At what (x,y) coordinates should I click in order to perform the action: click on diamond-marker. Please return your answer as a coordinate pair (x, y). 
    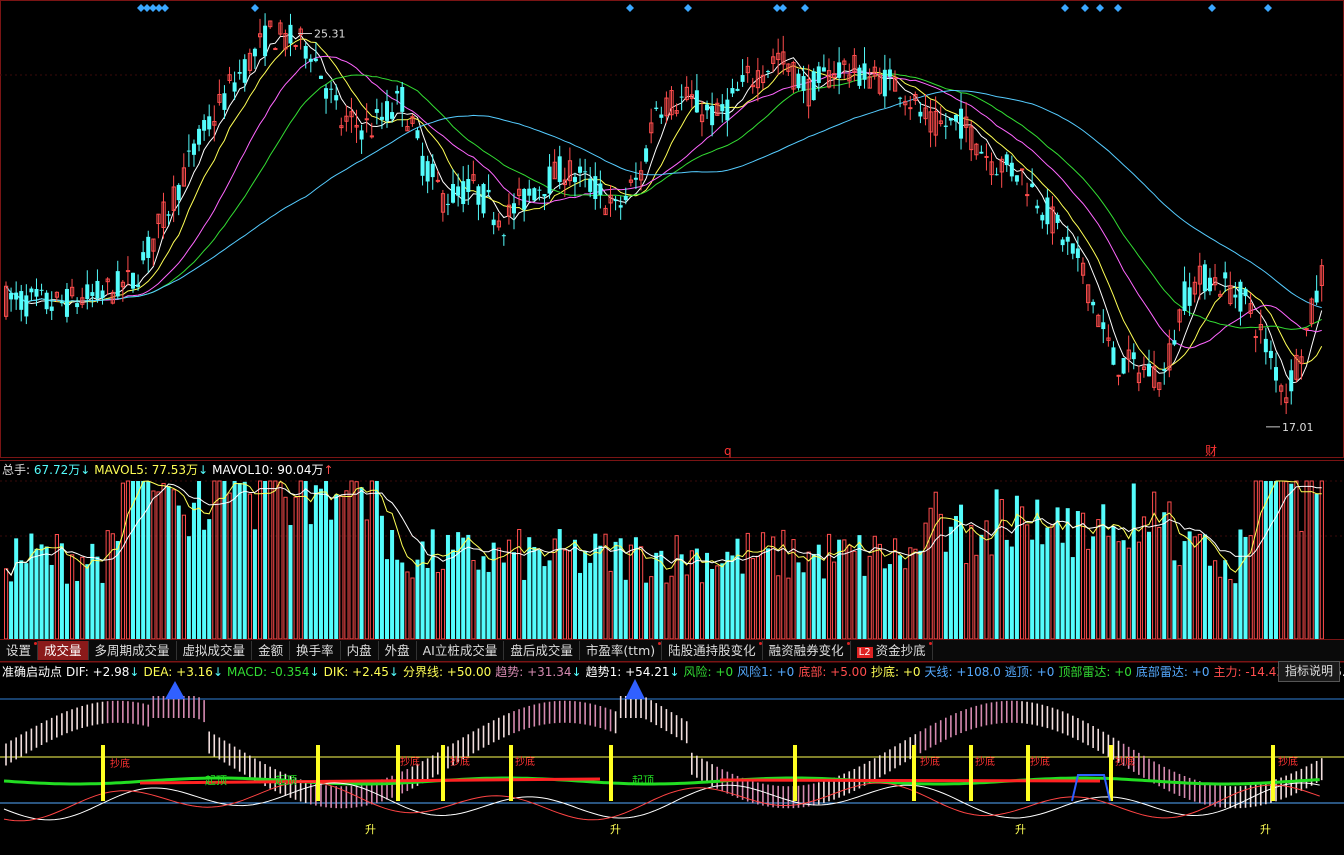
    Looking at the image, I should click on (1085, 8).